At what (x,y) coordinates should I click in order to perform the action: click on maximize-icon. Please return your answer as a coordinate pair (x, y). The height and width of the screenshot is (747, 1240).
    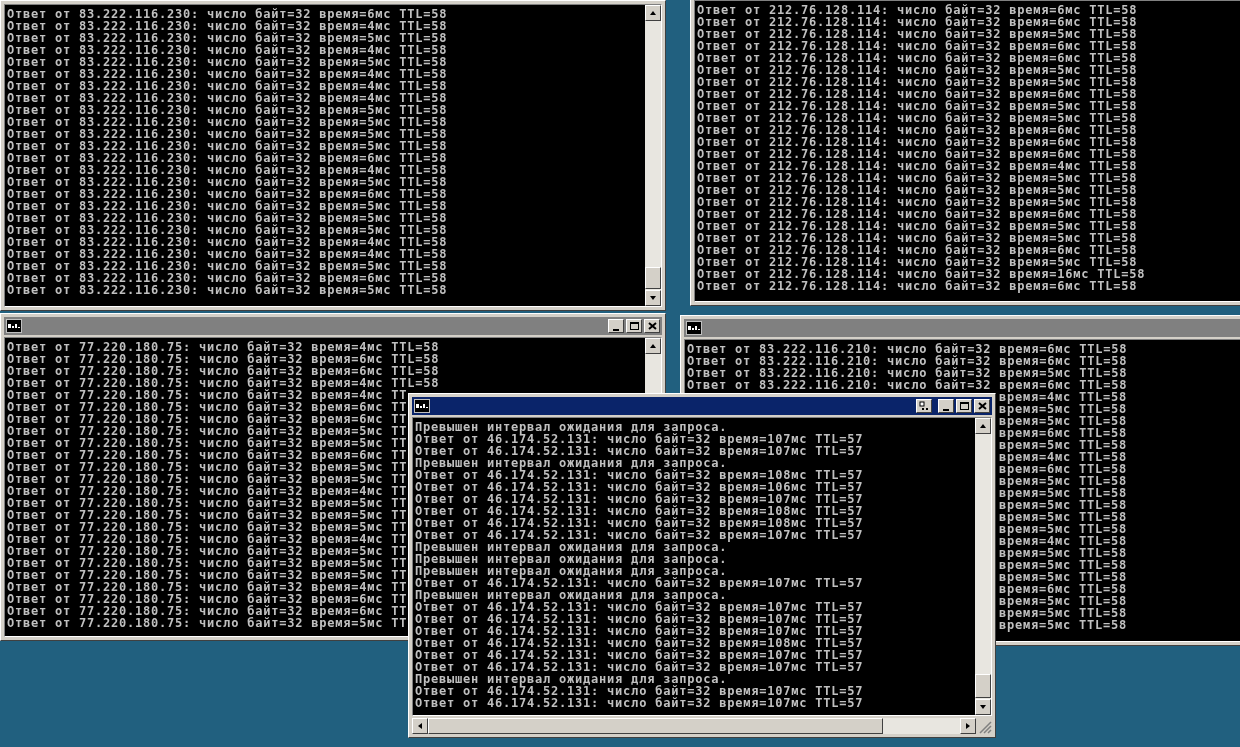
    Looking at the image, I should click on (964, 406).